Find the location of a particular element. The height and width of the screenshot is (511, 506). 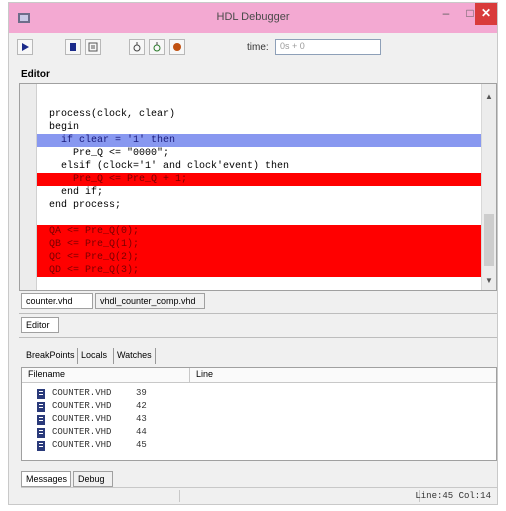

tab-debug: Debug is located at coordinates (93, 479).